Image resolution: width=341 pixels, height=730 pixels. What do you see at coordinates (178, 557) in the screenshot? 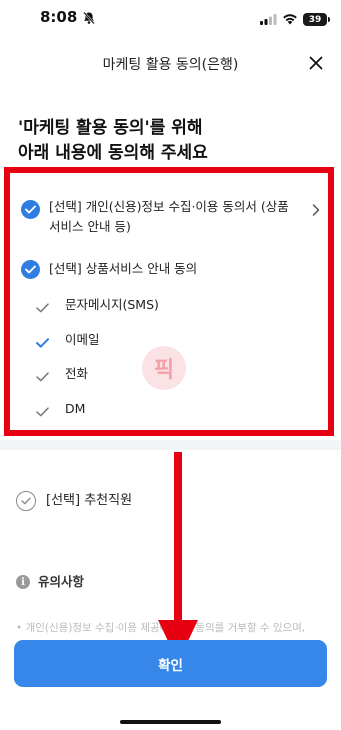
I see `annotation-arrow-icon` at bounding box center [178, 557].